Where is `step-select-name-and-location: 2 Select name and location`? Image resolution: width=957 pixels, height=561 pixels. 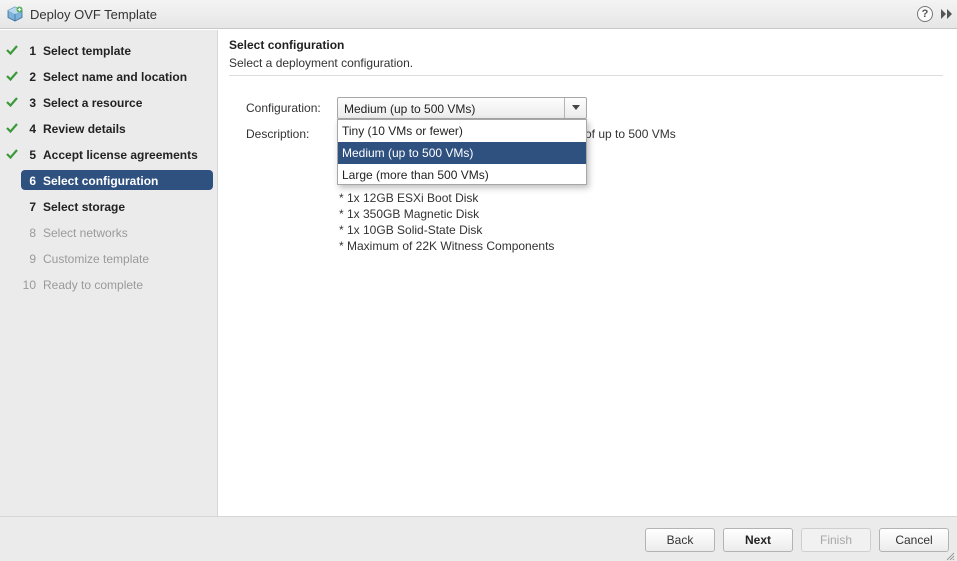 step-select-name-and-location: 2 Select name and location is located at coordinates (109, 76).